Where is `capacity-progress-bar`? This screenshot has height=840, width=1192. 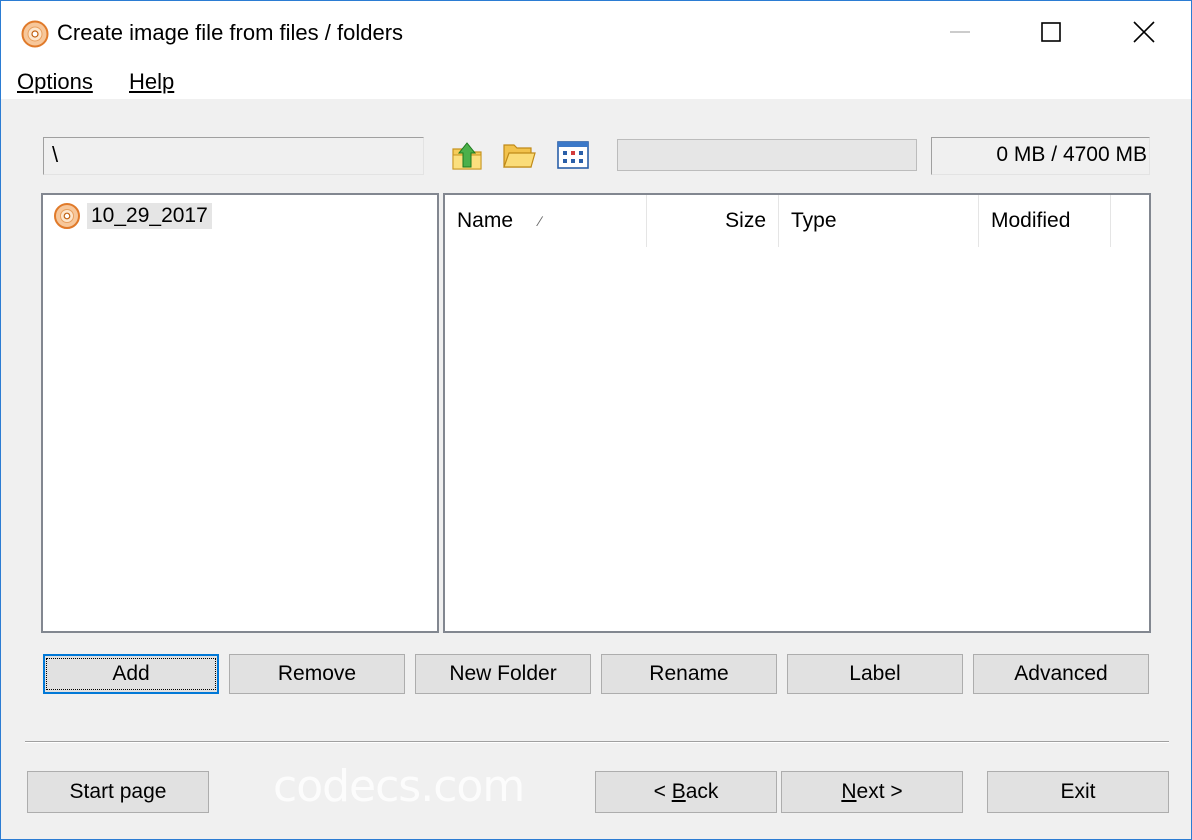
capacity-progress-bar is located at coordinates (767, 155).